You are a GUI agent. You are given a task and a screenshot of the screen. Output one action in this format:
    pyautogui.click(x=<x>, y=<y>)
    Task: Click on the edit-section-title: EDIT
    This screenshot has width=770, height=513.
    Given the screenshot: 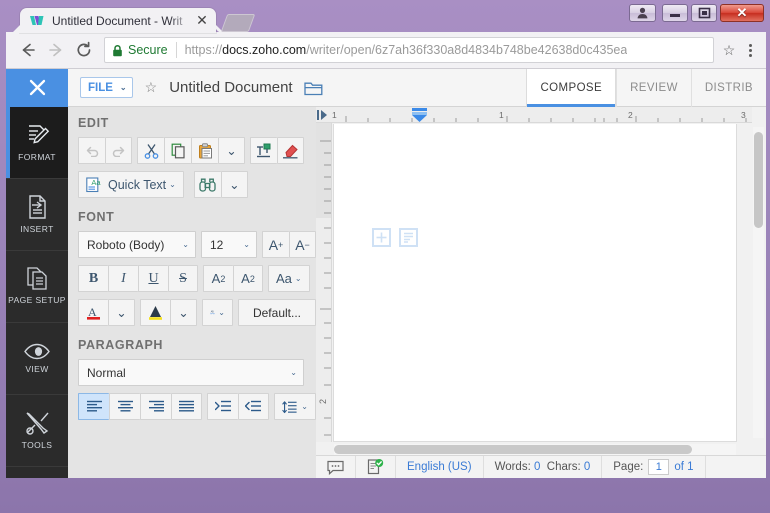 What is the action you would take?
    pyautogui.click(x=93, y=123)
    